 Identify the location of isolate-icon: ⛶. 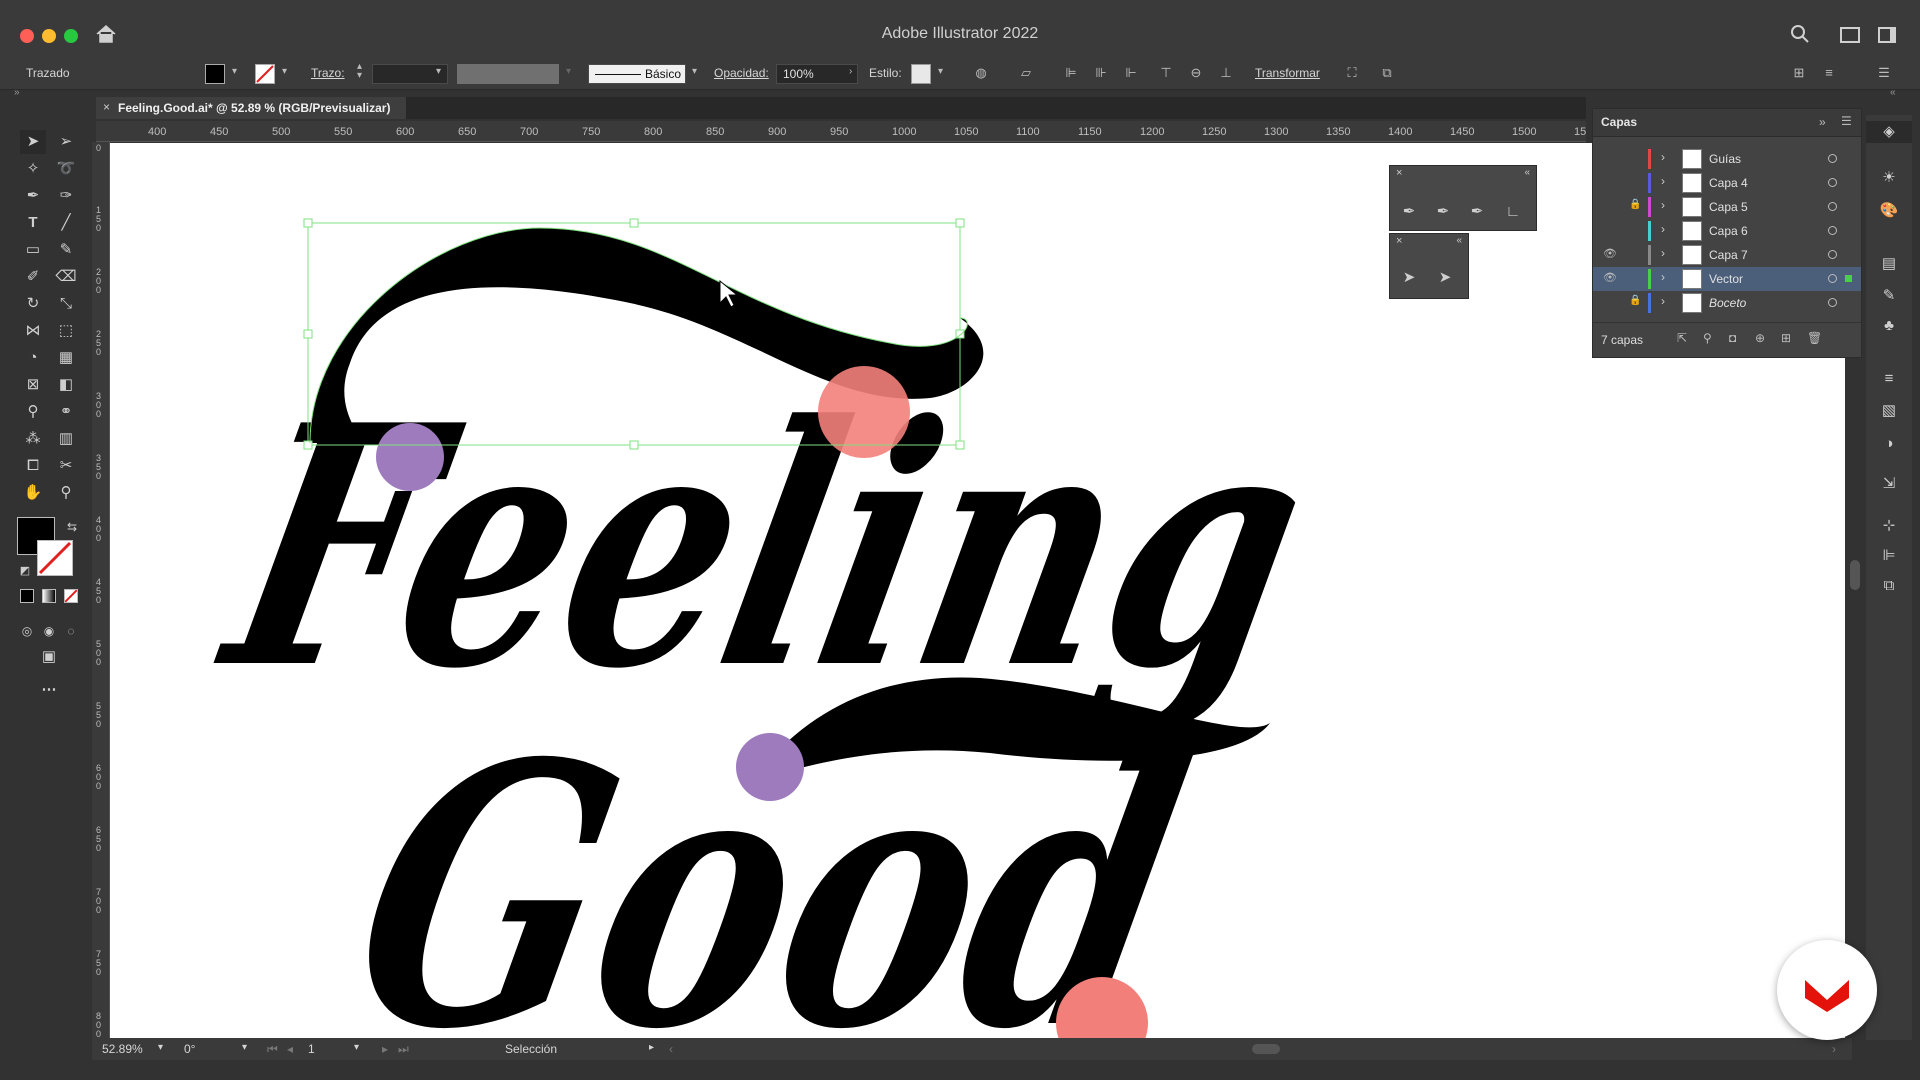
(1352, 73).